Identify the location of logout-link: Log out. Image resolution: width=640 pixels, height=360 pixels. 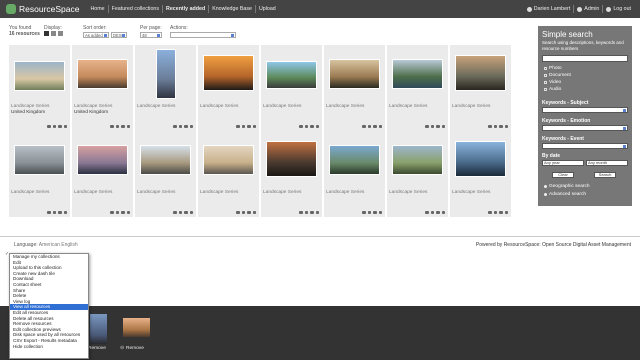
(618, 9).